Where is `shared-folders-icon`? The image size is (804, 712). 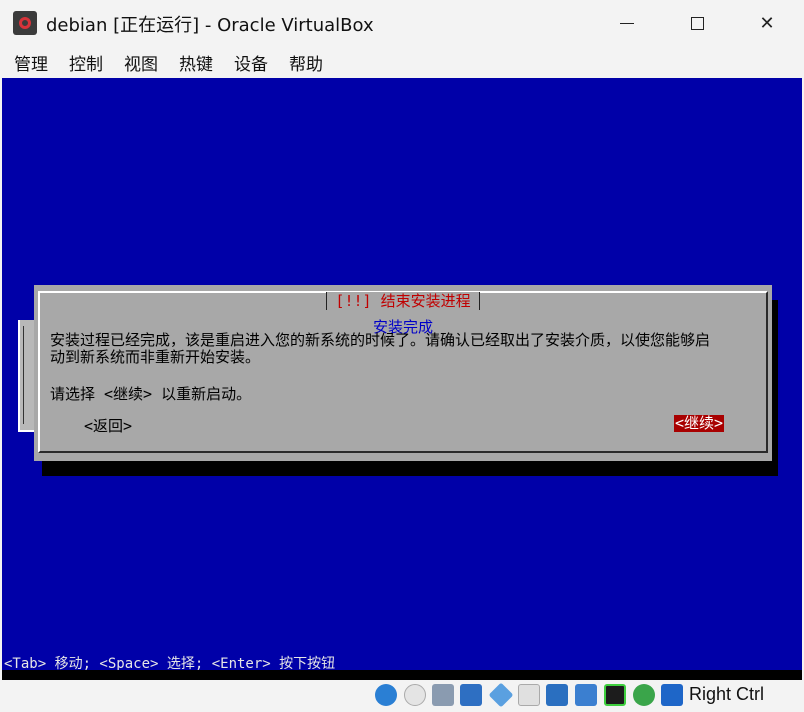 shared-folders-icon is located at coordinates (529, 695).